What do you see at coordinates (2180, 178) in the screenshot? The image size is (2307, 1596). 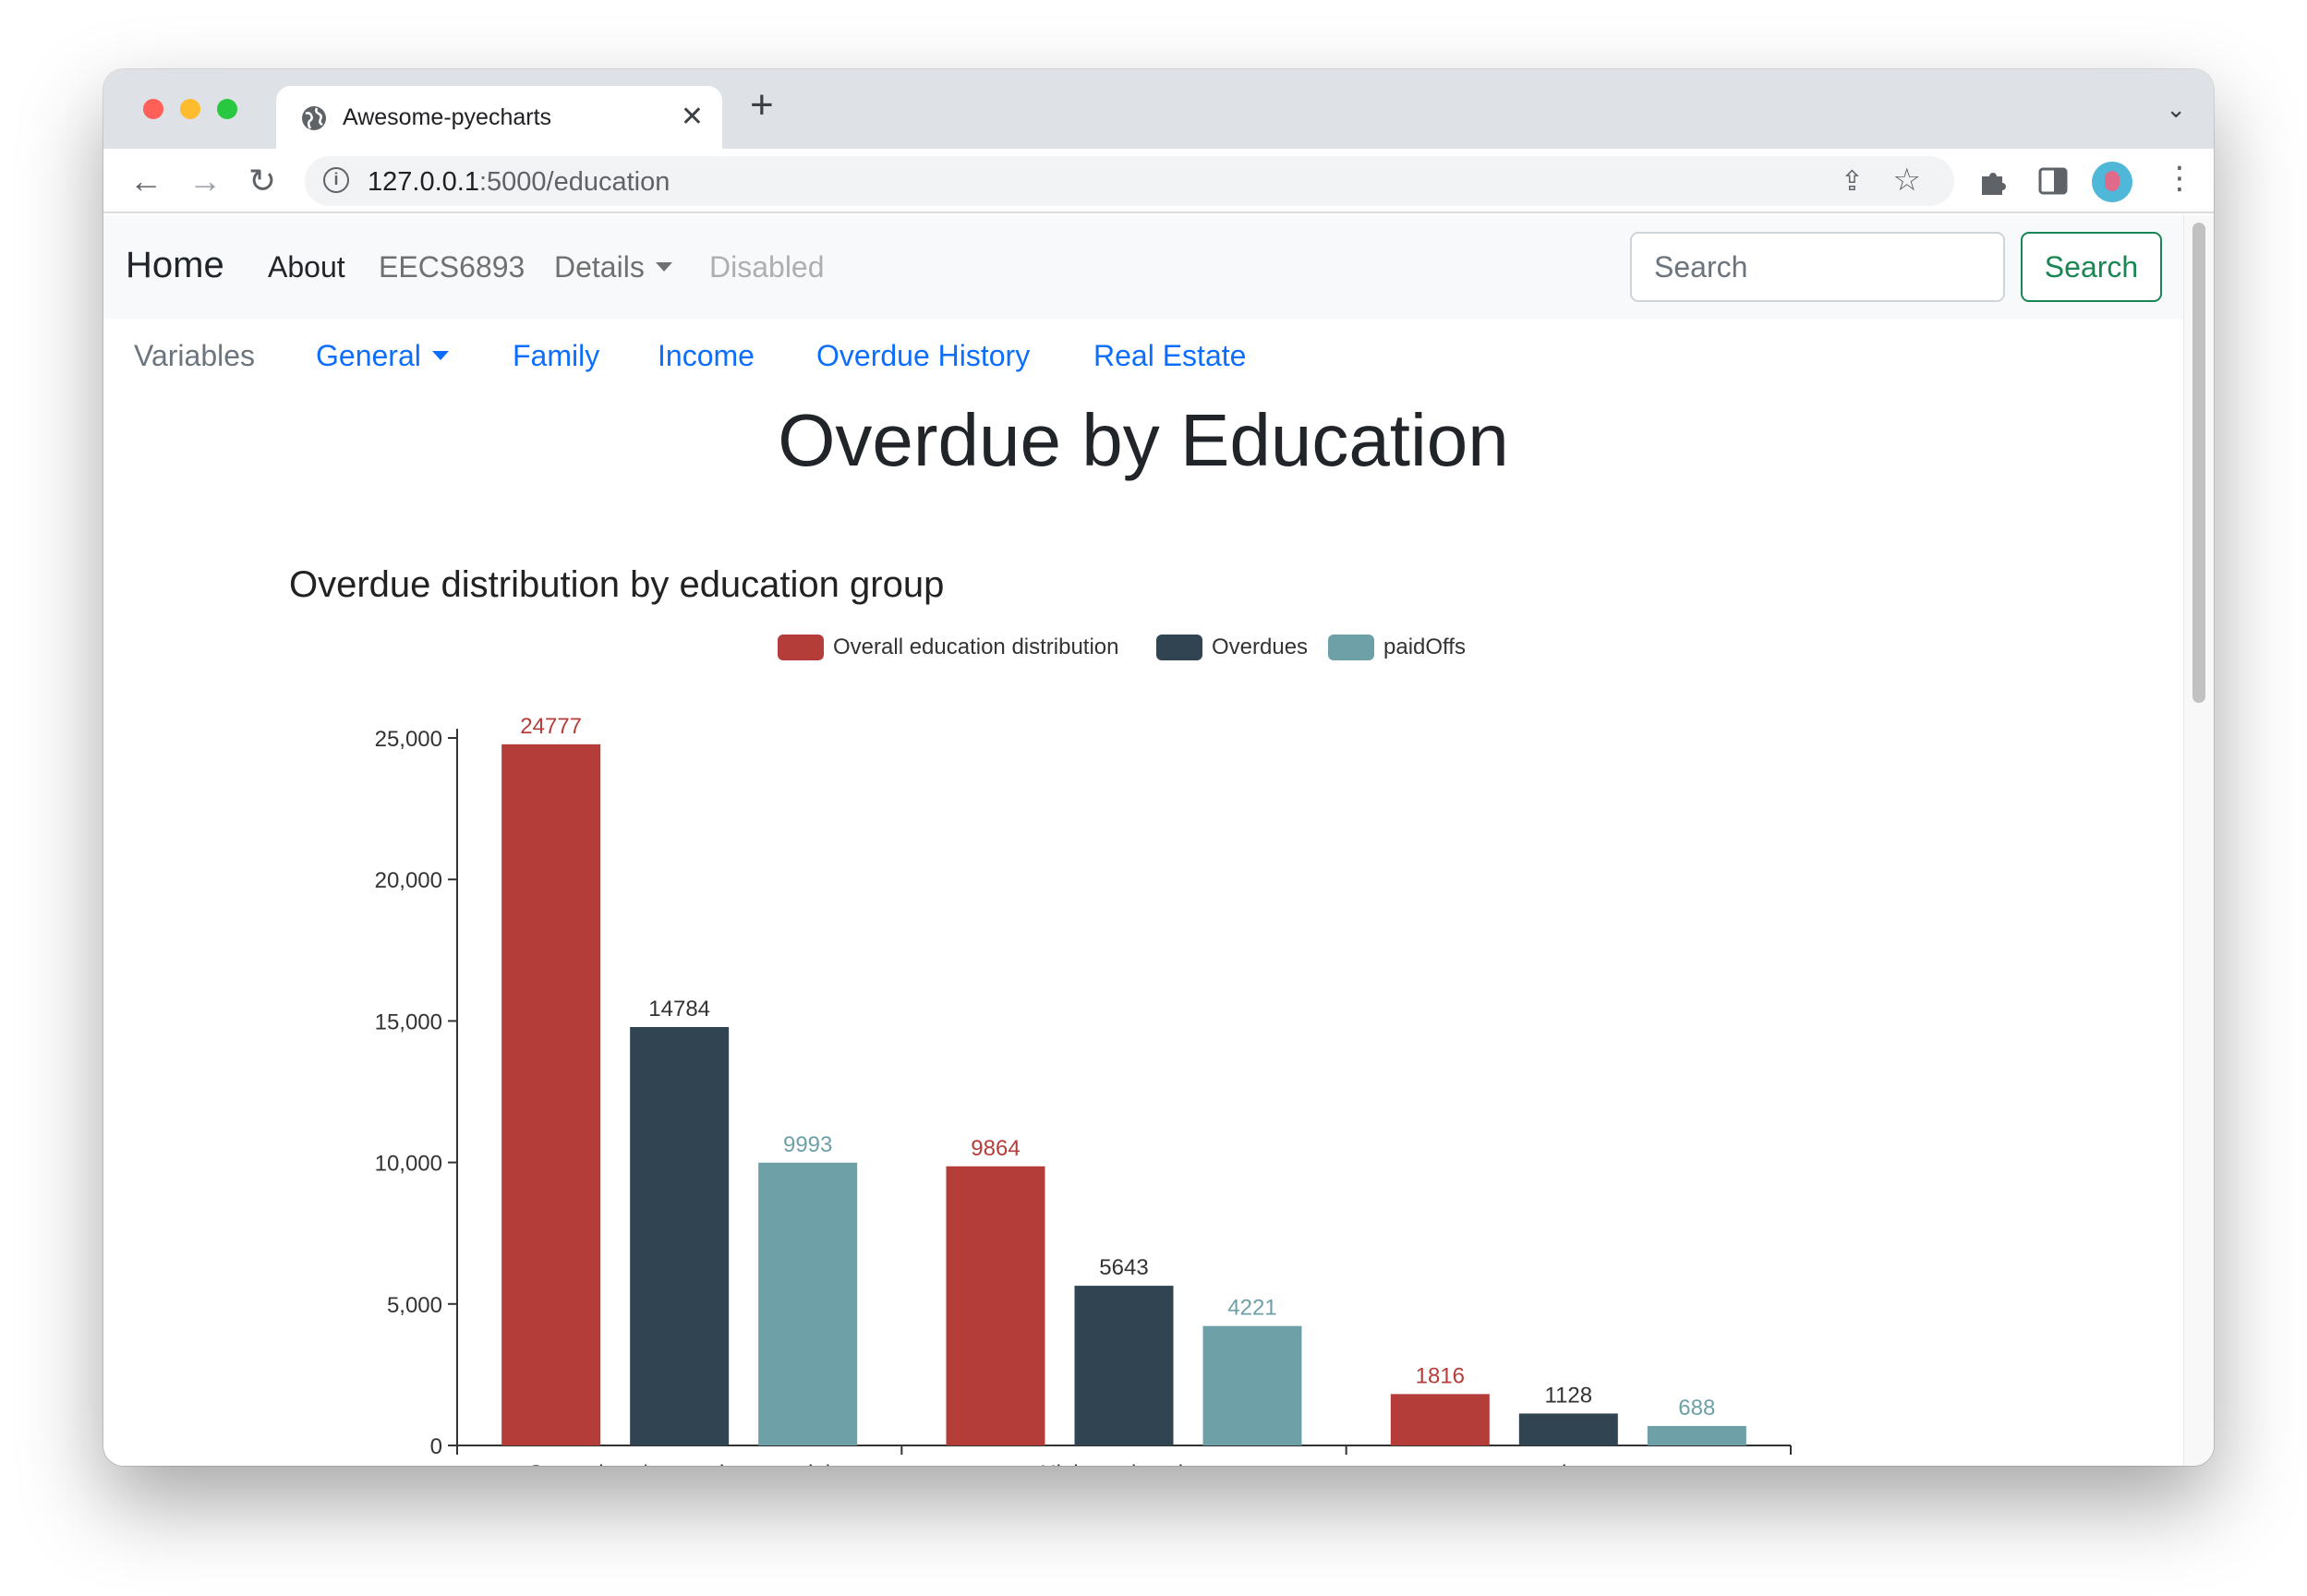 I see `browser-menu-icon: ⋮` at bounding box center [2180, 178].